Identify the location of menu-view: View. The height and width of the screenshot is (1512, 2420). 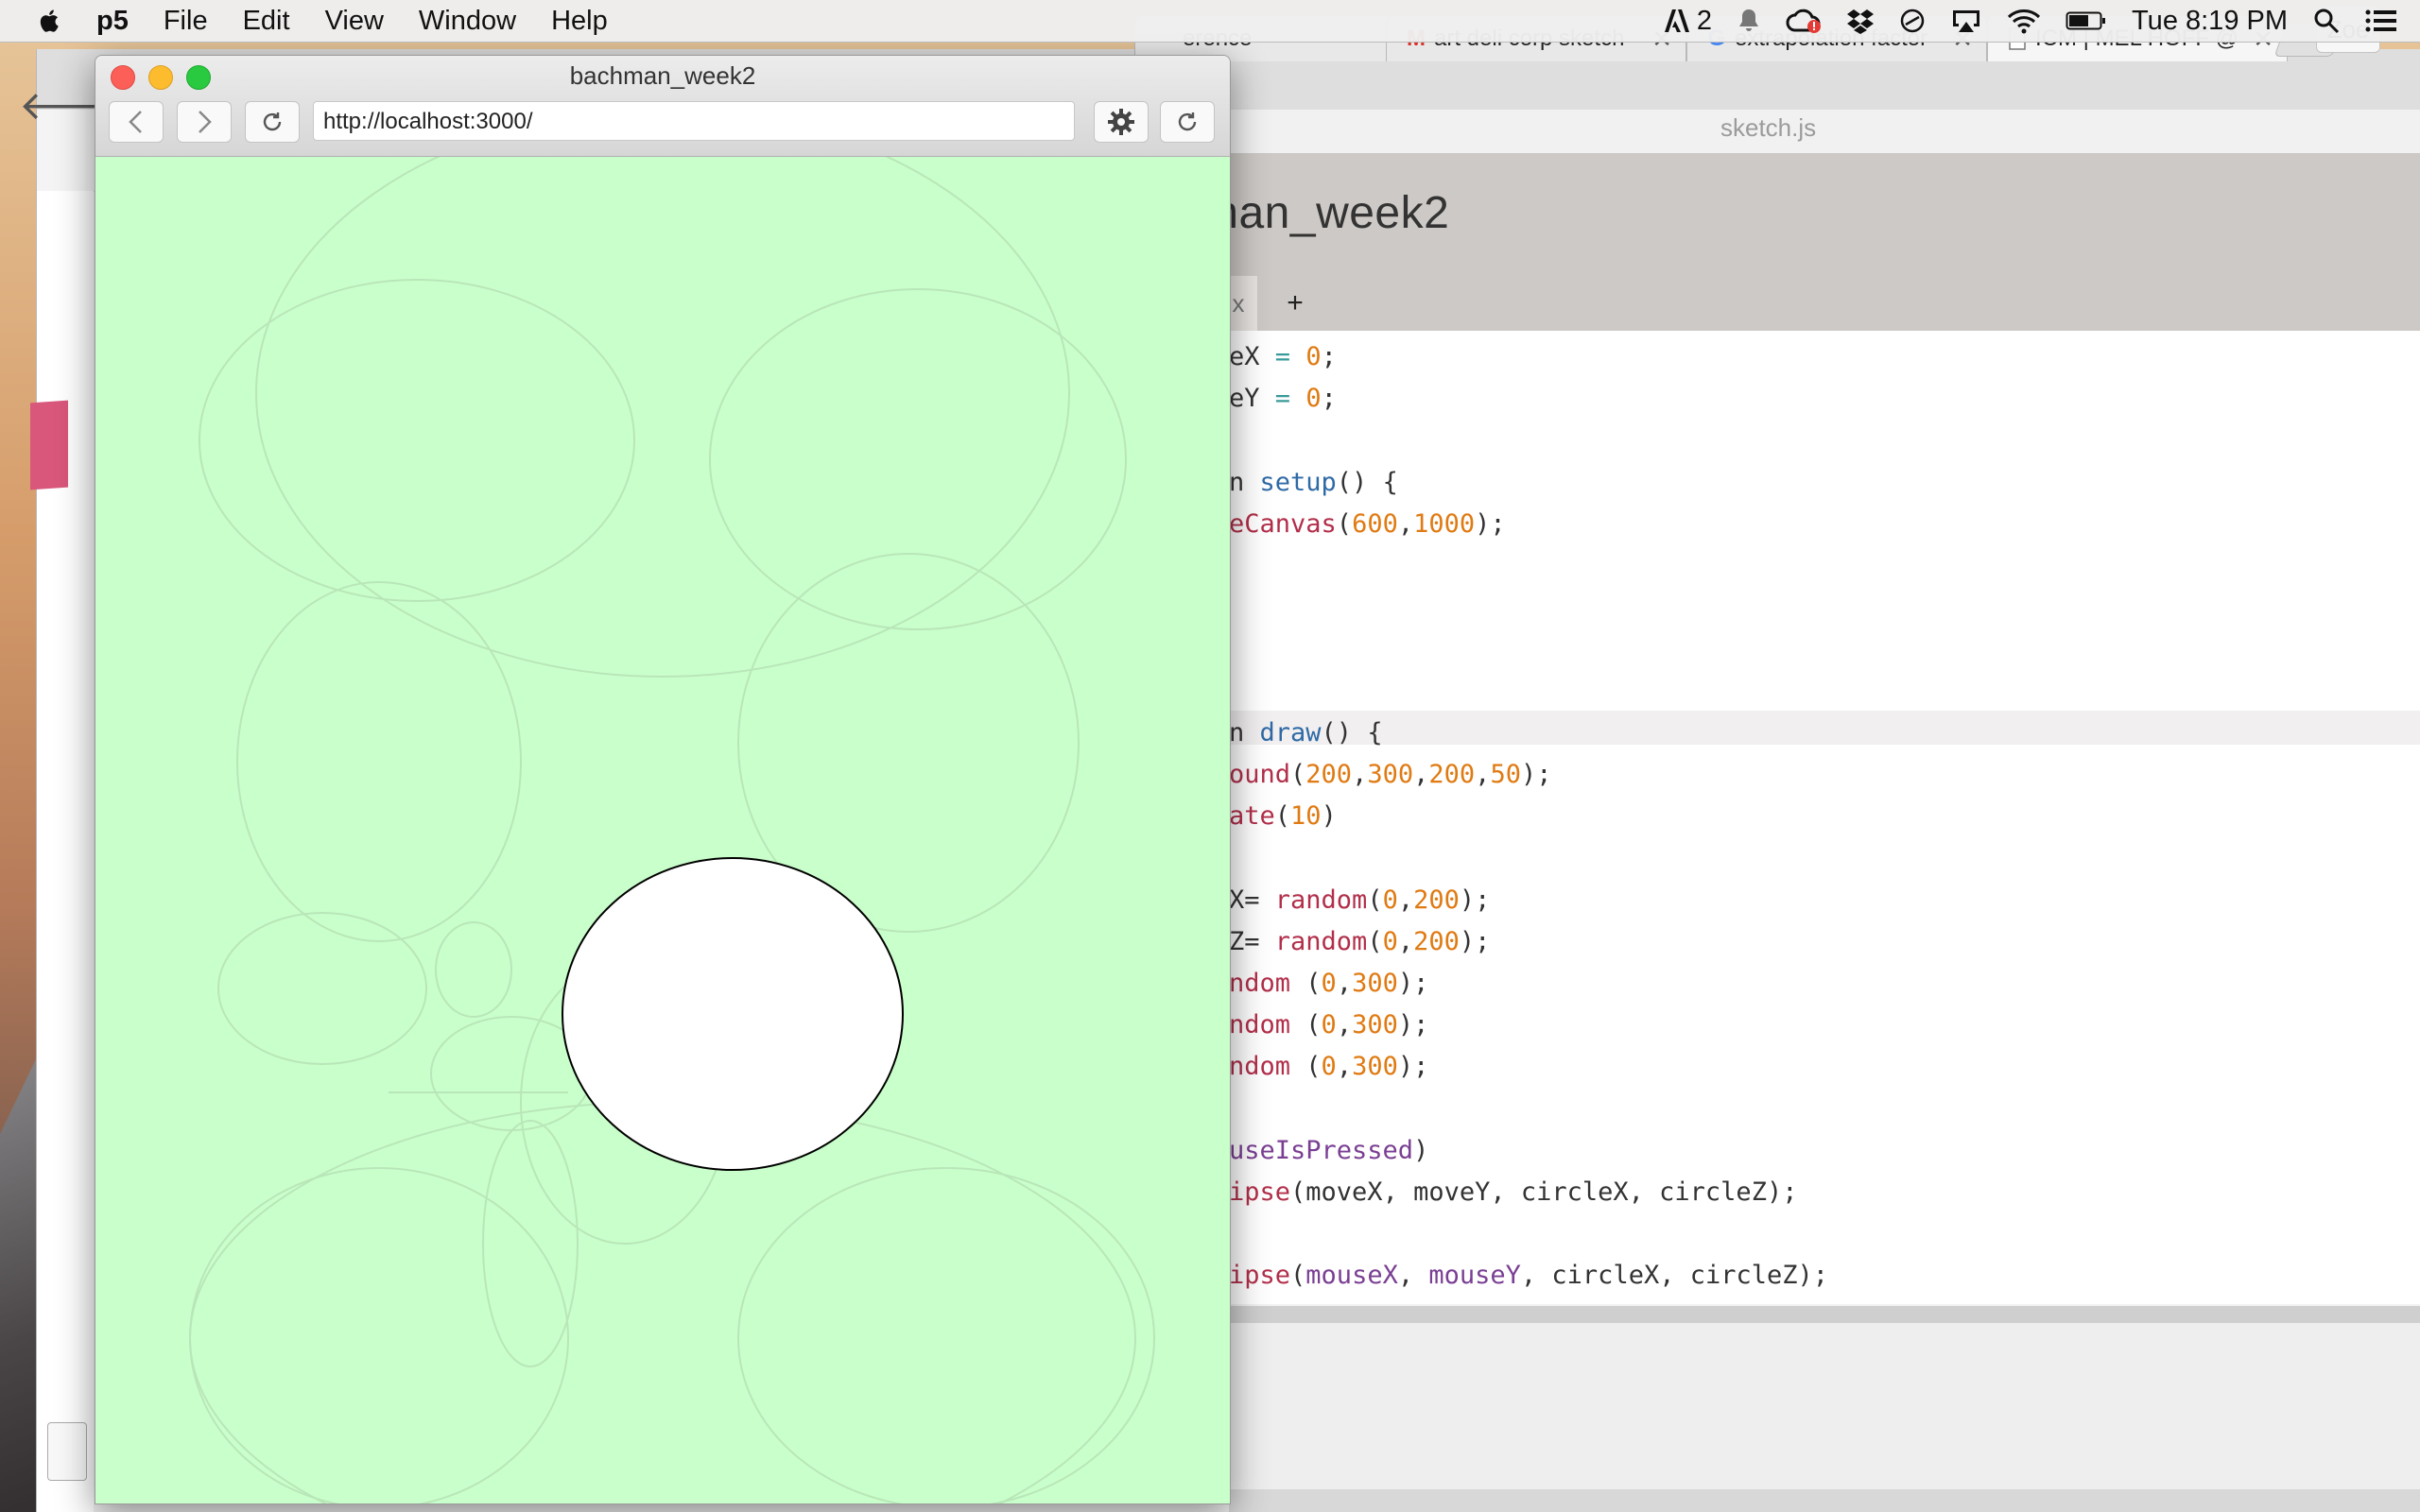
(354, 21).